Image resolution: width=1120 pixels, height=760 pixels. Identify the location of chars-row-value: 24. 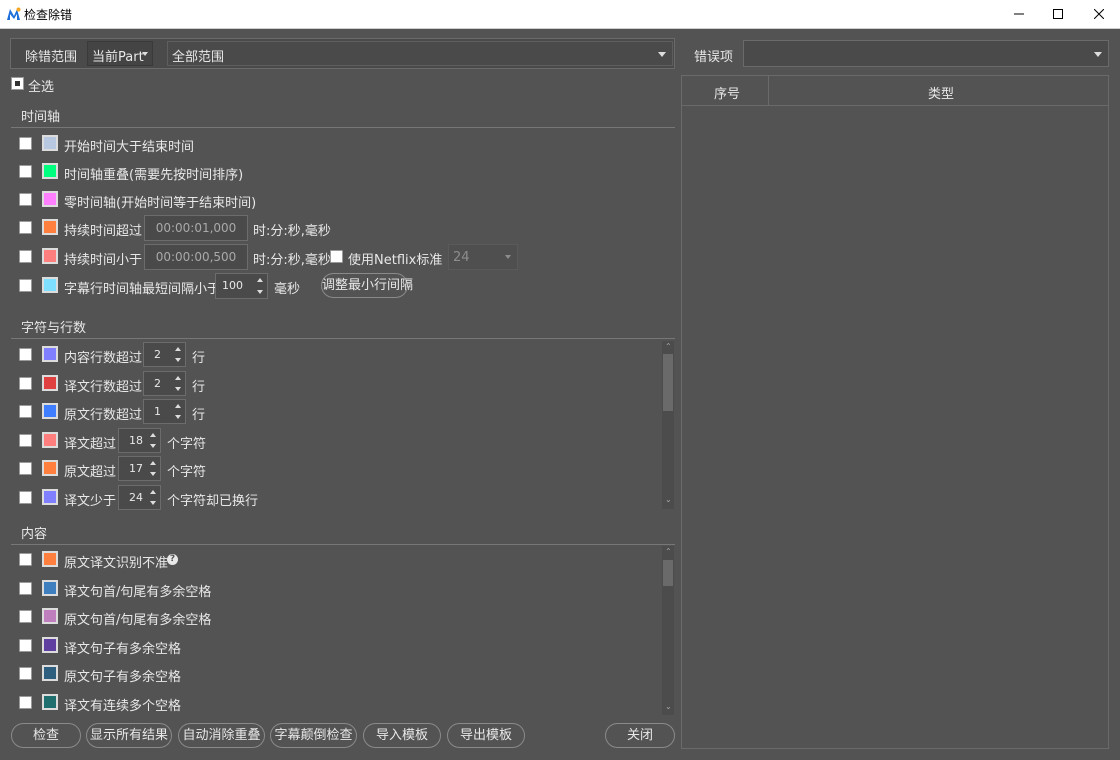
(136, 497).